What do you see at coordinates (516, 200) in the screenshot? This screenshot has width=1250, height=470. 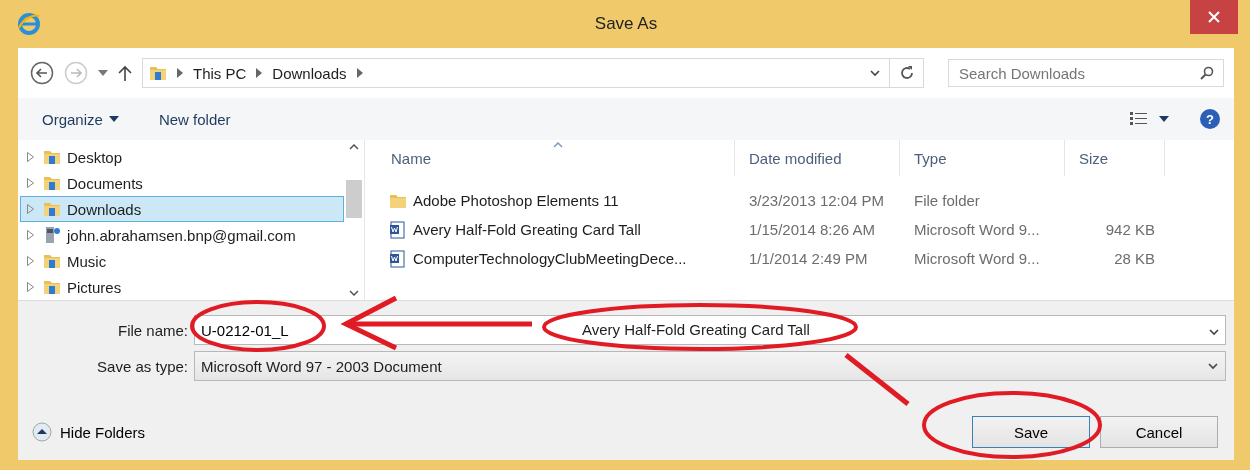 I see `file-name: Adobe Photoshop Elements 11` at bounding box center [516, 200].